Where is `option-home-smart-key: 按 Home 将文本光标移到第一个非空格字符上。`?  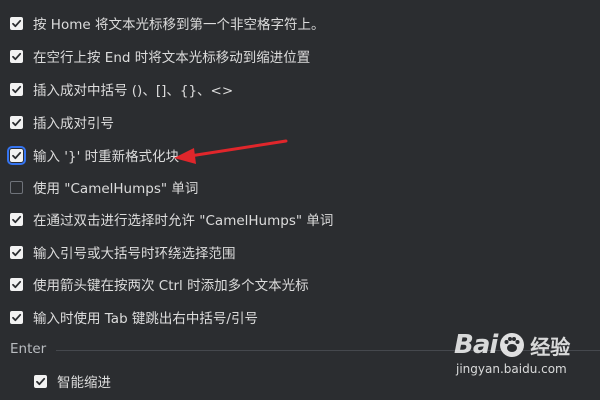
option-home-smart-key: 按 Home 将文本光标移到第一个非空格字符上。 is located at coordinates (167, 23).